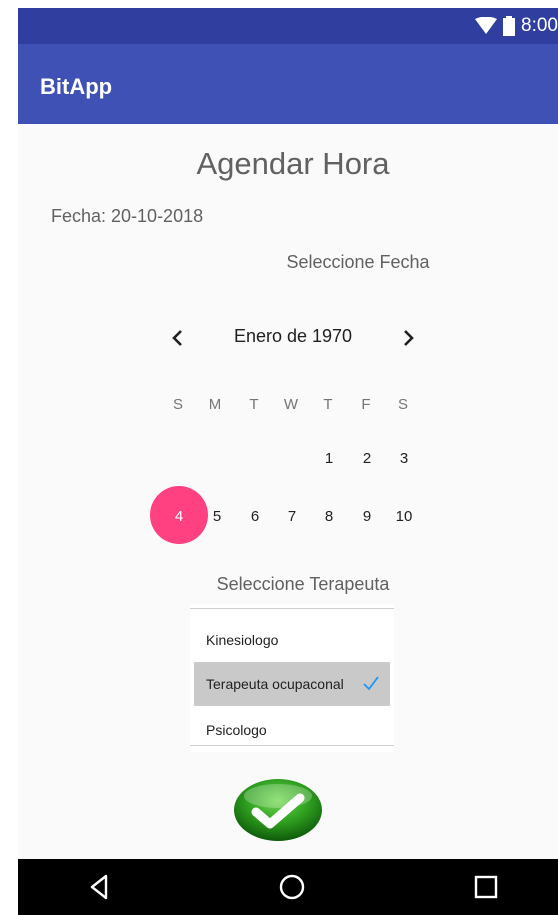  I want to click on weekday-sat: S, so click(402, 404).